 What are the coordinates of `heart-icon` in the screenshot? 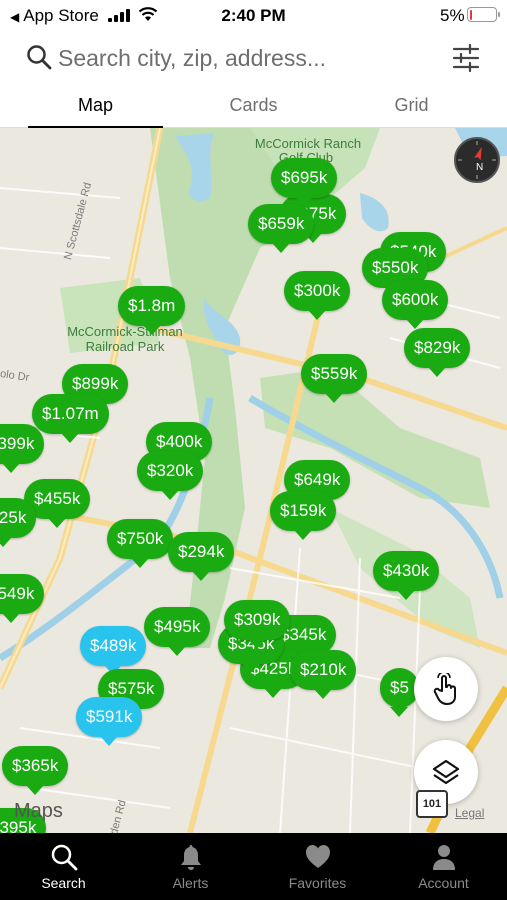 It's located at (317, 856).